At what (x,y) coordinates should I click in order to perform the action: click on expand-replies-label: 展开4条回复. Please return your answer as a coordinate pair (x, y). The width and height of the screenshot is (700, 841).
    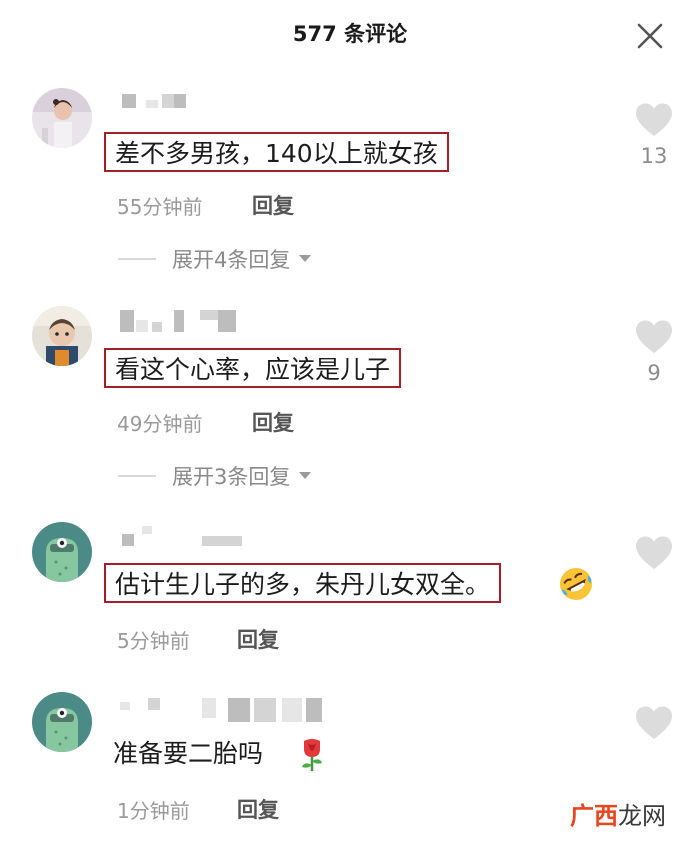
    Looking at the image, I should click on (231, 260).